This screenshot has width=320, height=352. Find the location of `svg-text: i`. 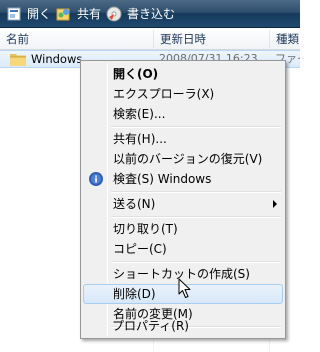

svg-text: i is located at coordinates (95, 181).